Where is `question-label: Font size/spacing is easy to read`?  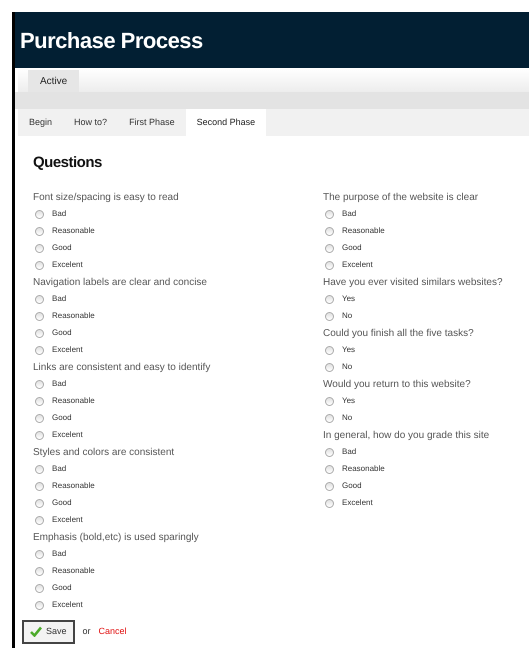
question-label: Font size/spacing is easy to read is located at coordinates (106, 197).